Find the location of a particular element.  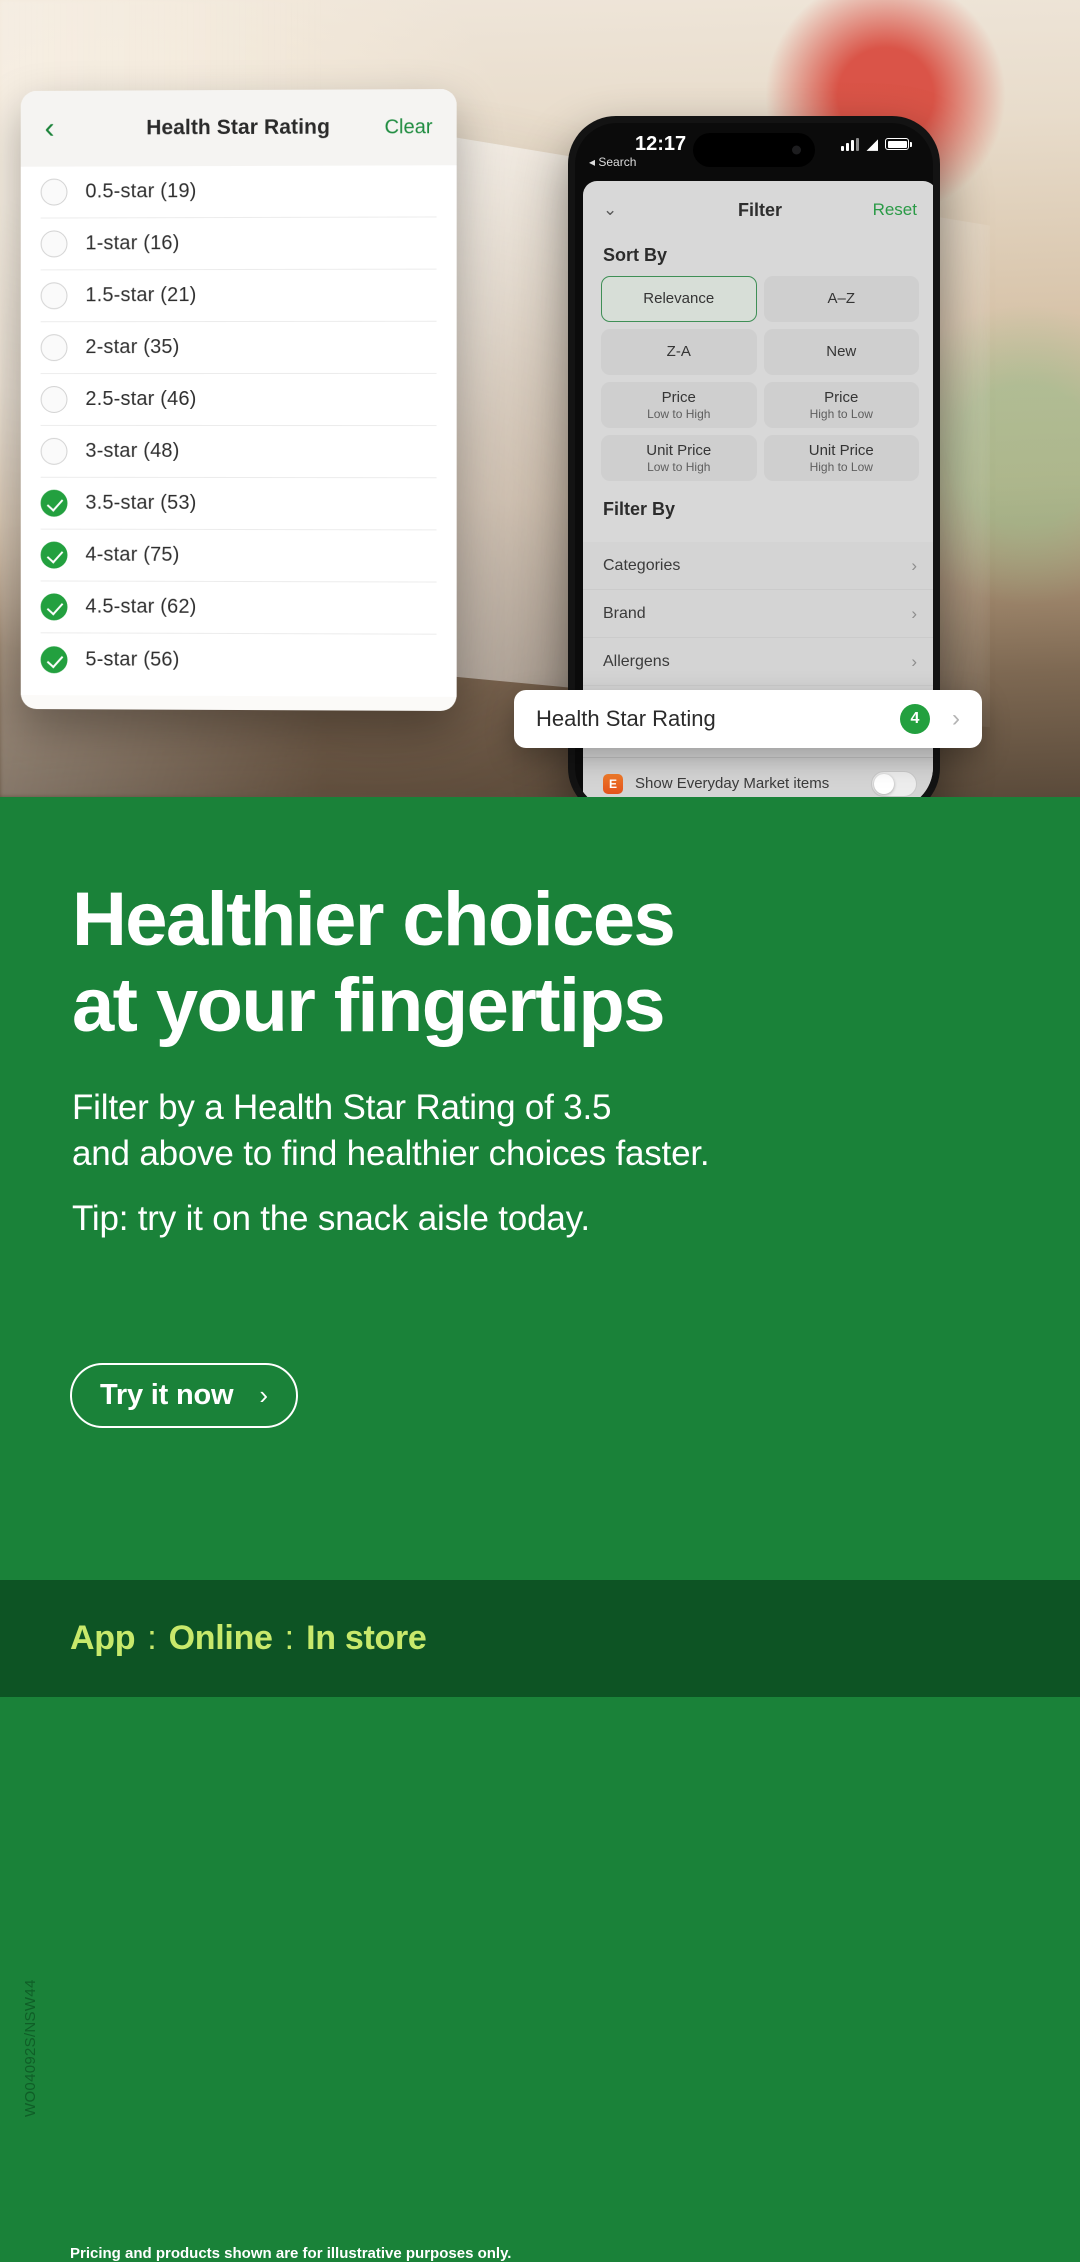

page-title: Healthier choices at your fingertips is located at coordinates (522, 963).